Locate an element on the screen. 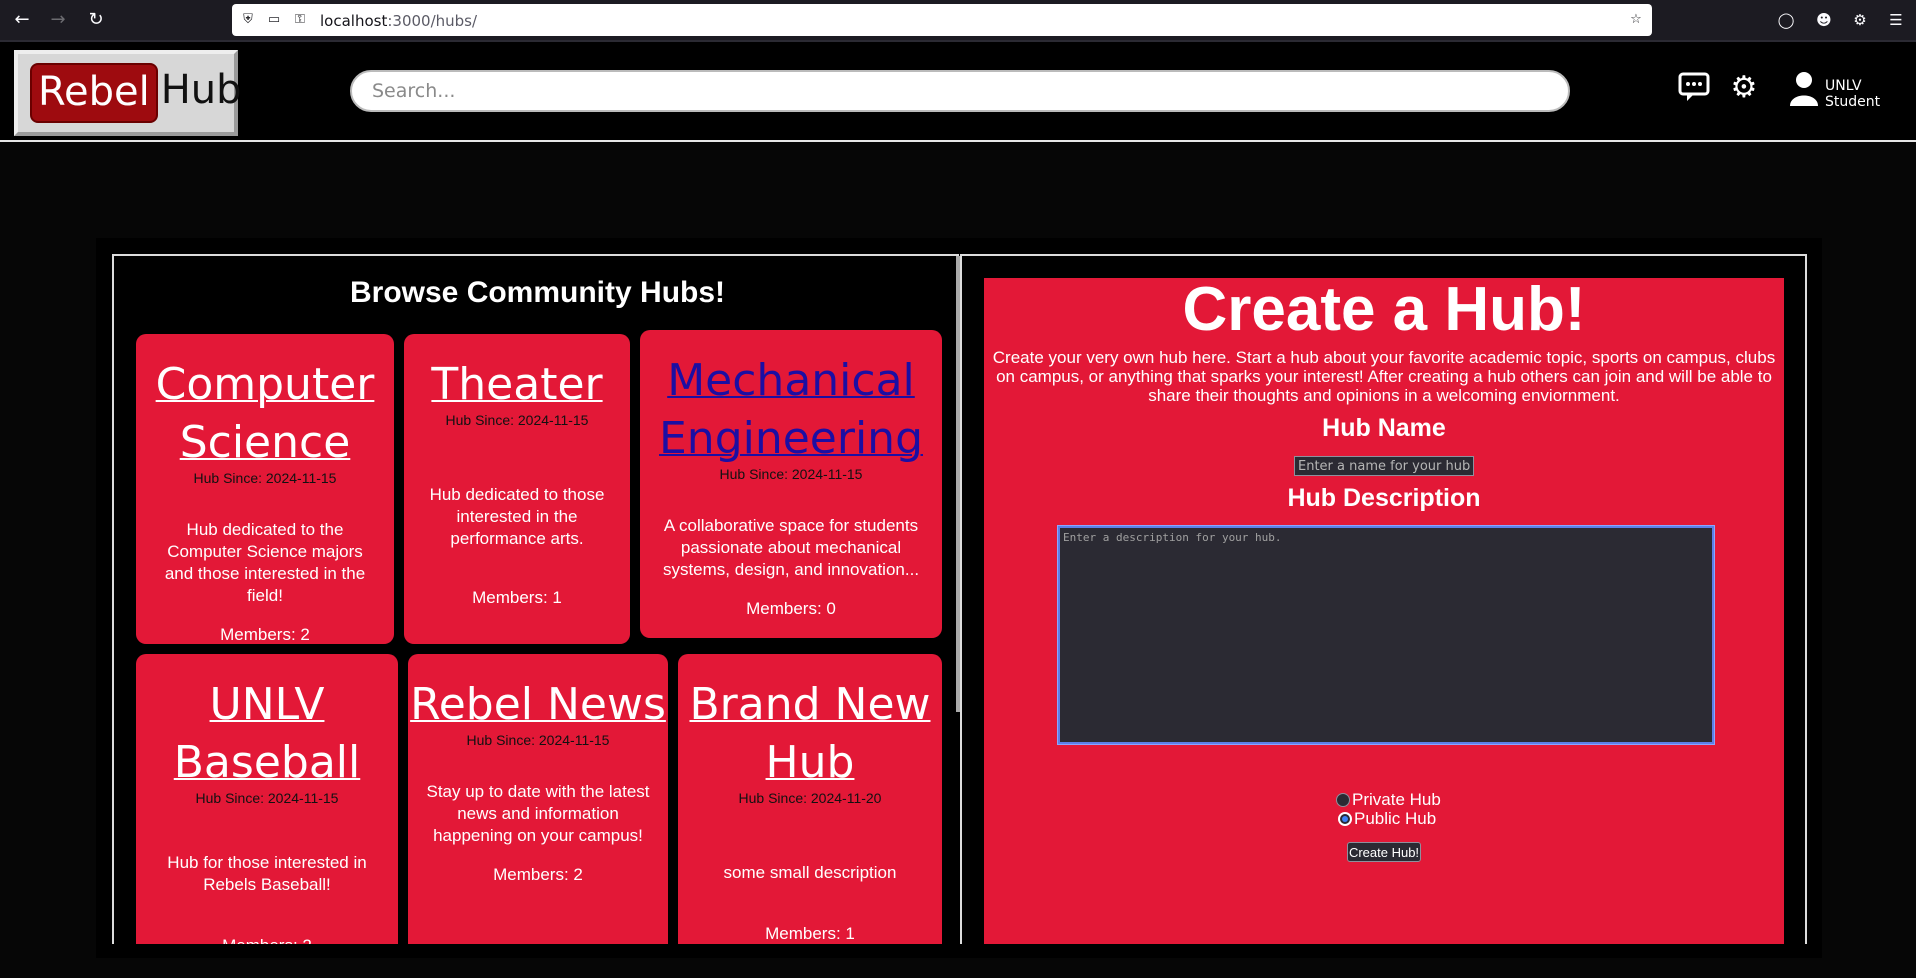  gear-icon: ⚙ is located at coordinates (1744, 88).